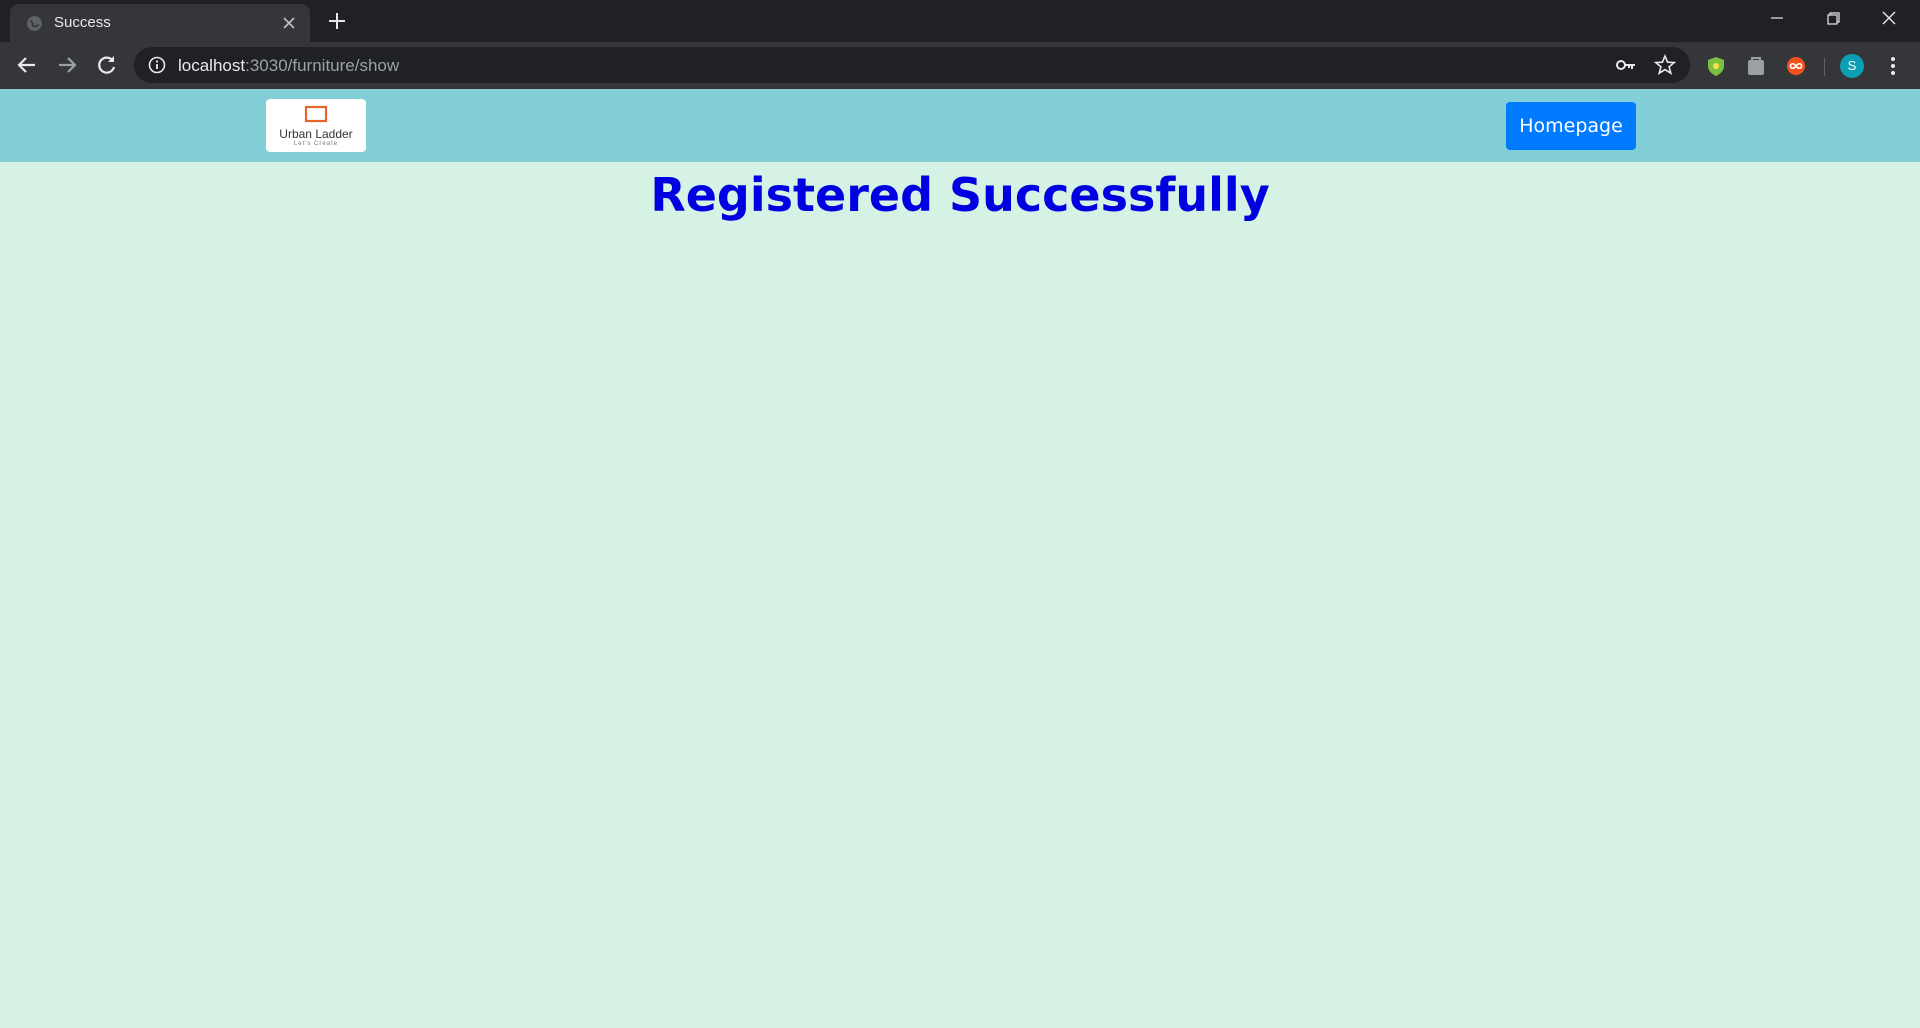  I want to click on logo-brand-text: Urban Ladder, so click(316, 134).